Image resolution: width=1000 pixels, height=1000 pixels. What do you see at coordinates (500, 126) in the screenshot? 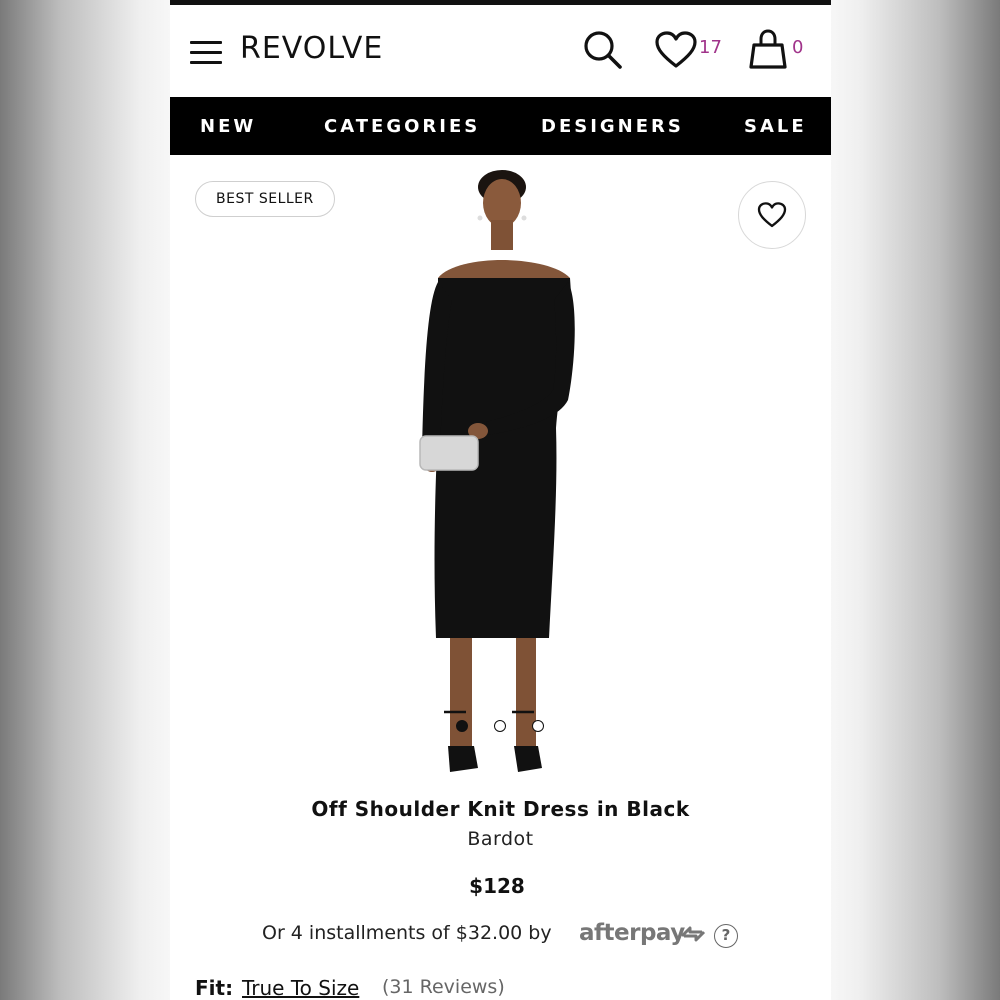
I see `main-nav: NEW CATEGORIES DESIGNERS SALE` at bounding box center [500, 126].